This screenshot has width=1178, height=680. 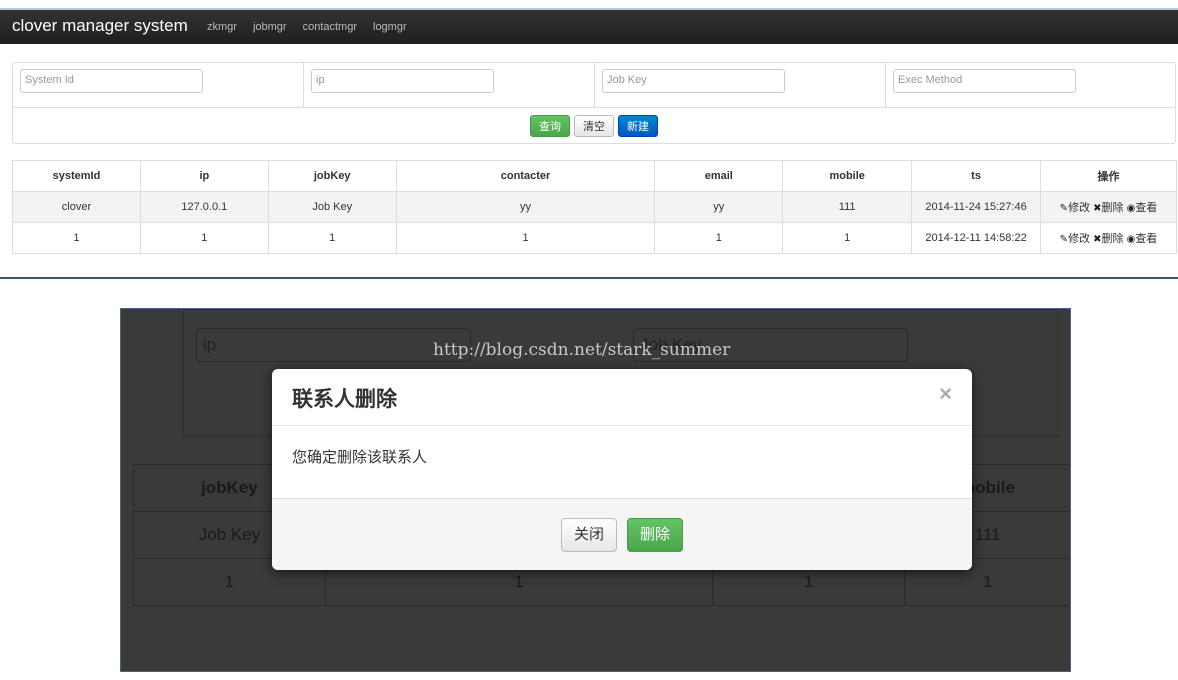 I want to click on brand-title: clover manager system, so click(x=100, y=26).